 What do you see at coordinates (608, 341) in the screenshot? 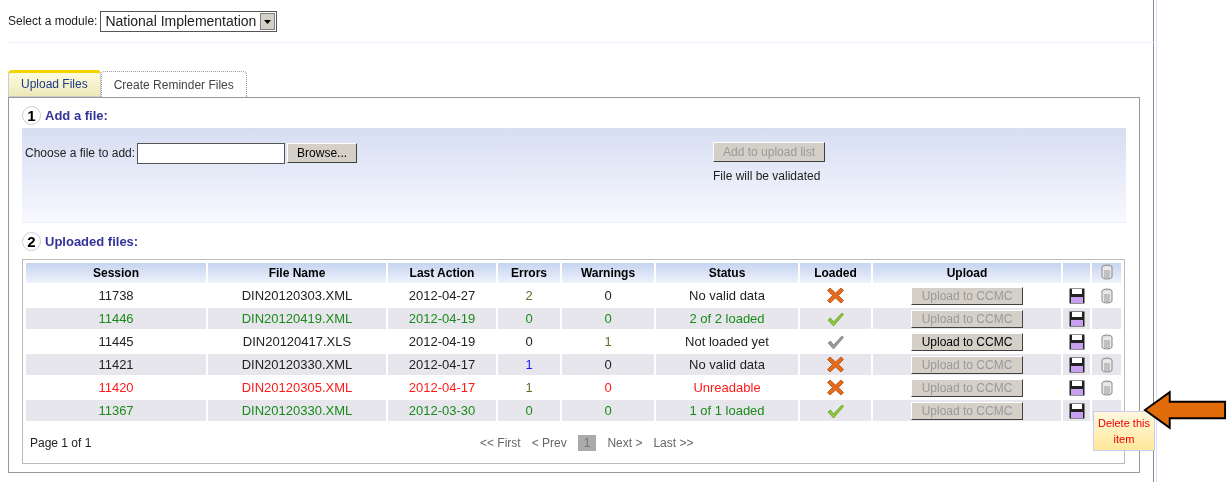
I see `warnings-count: 1` at bounding box center [608, 341].